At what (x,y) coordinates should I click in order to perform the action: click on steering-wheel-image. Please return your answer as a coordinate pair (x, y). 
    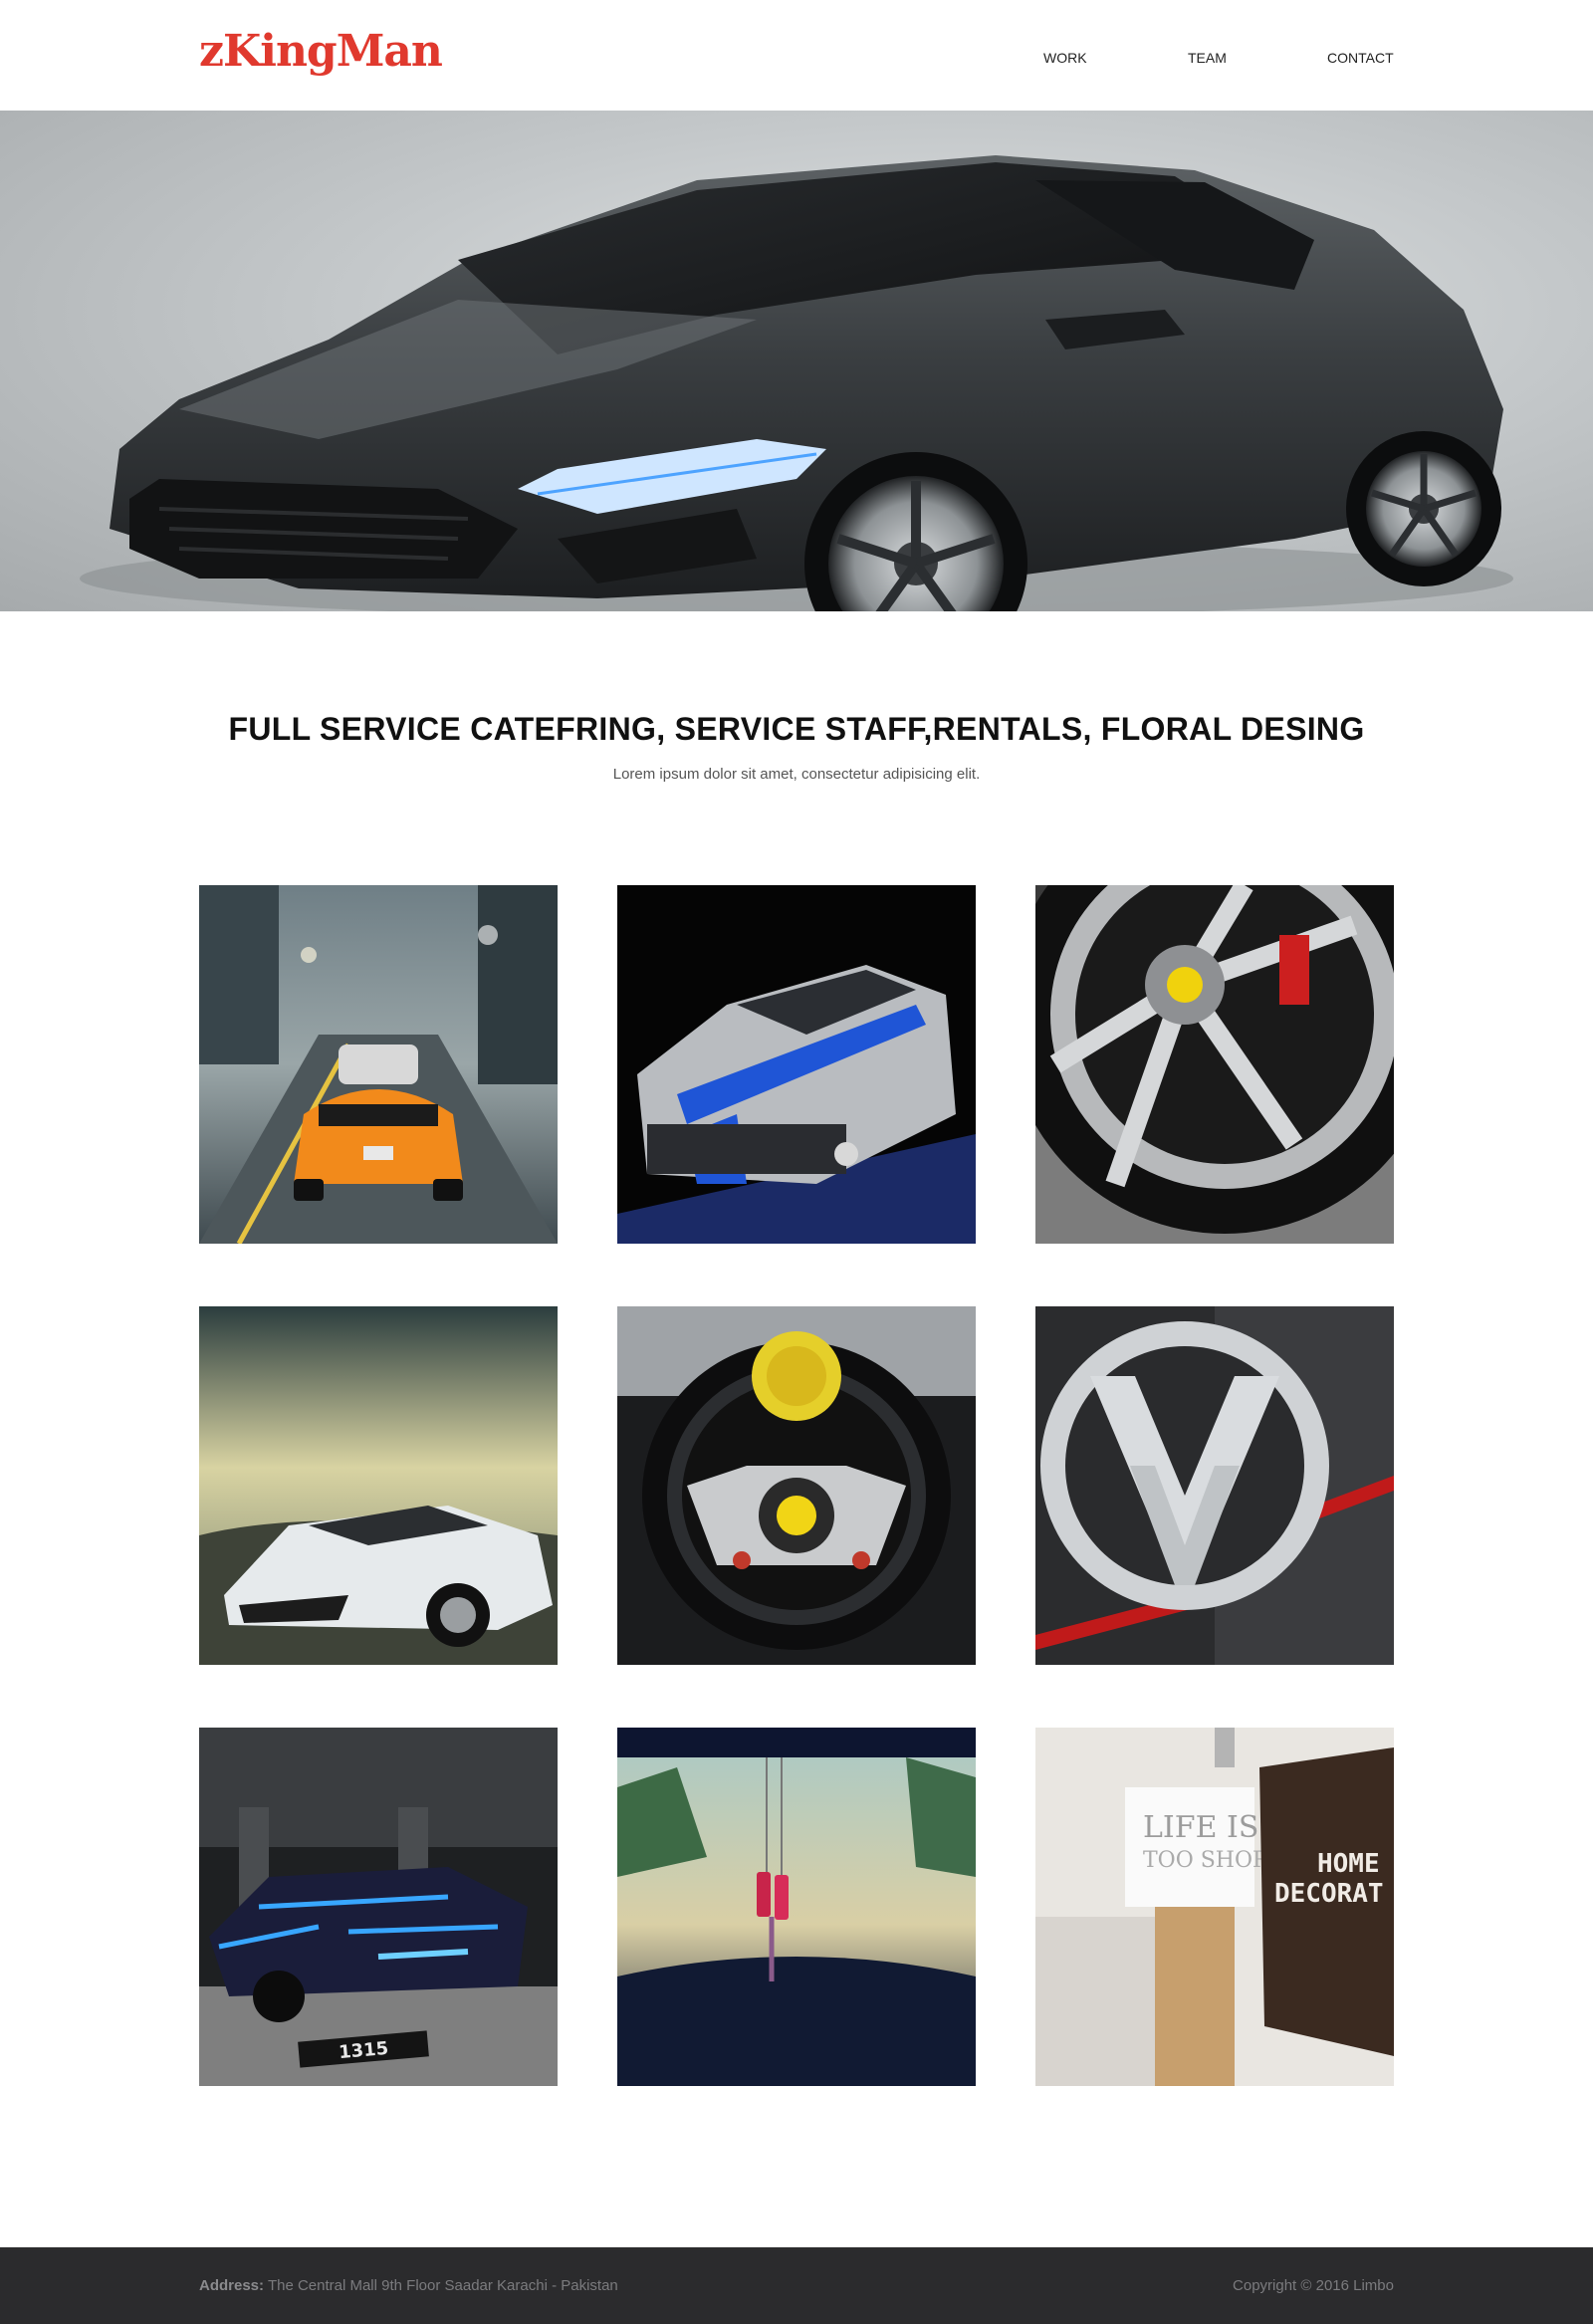
    Looking at the image, I should click on (796, 1485).